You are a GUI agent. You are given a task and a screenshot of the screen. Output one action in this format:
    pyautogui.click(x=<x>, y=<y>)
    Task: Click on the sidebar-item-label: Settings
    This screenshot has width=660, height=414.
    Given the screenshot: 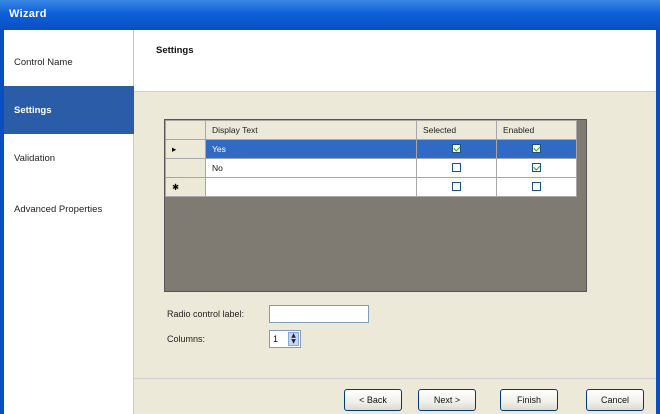 What is the action you would take?
    pyautogui.click(x=33, y=110)
    